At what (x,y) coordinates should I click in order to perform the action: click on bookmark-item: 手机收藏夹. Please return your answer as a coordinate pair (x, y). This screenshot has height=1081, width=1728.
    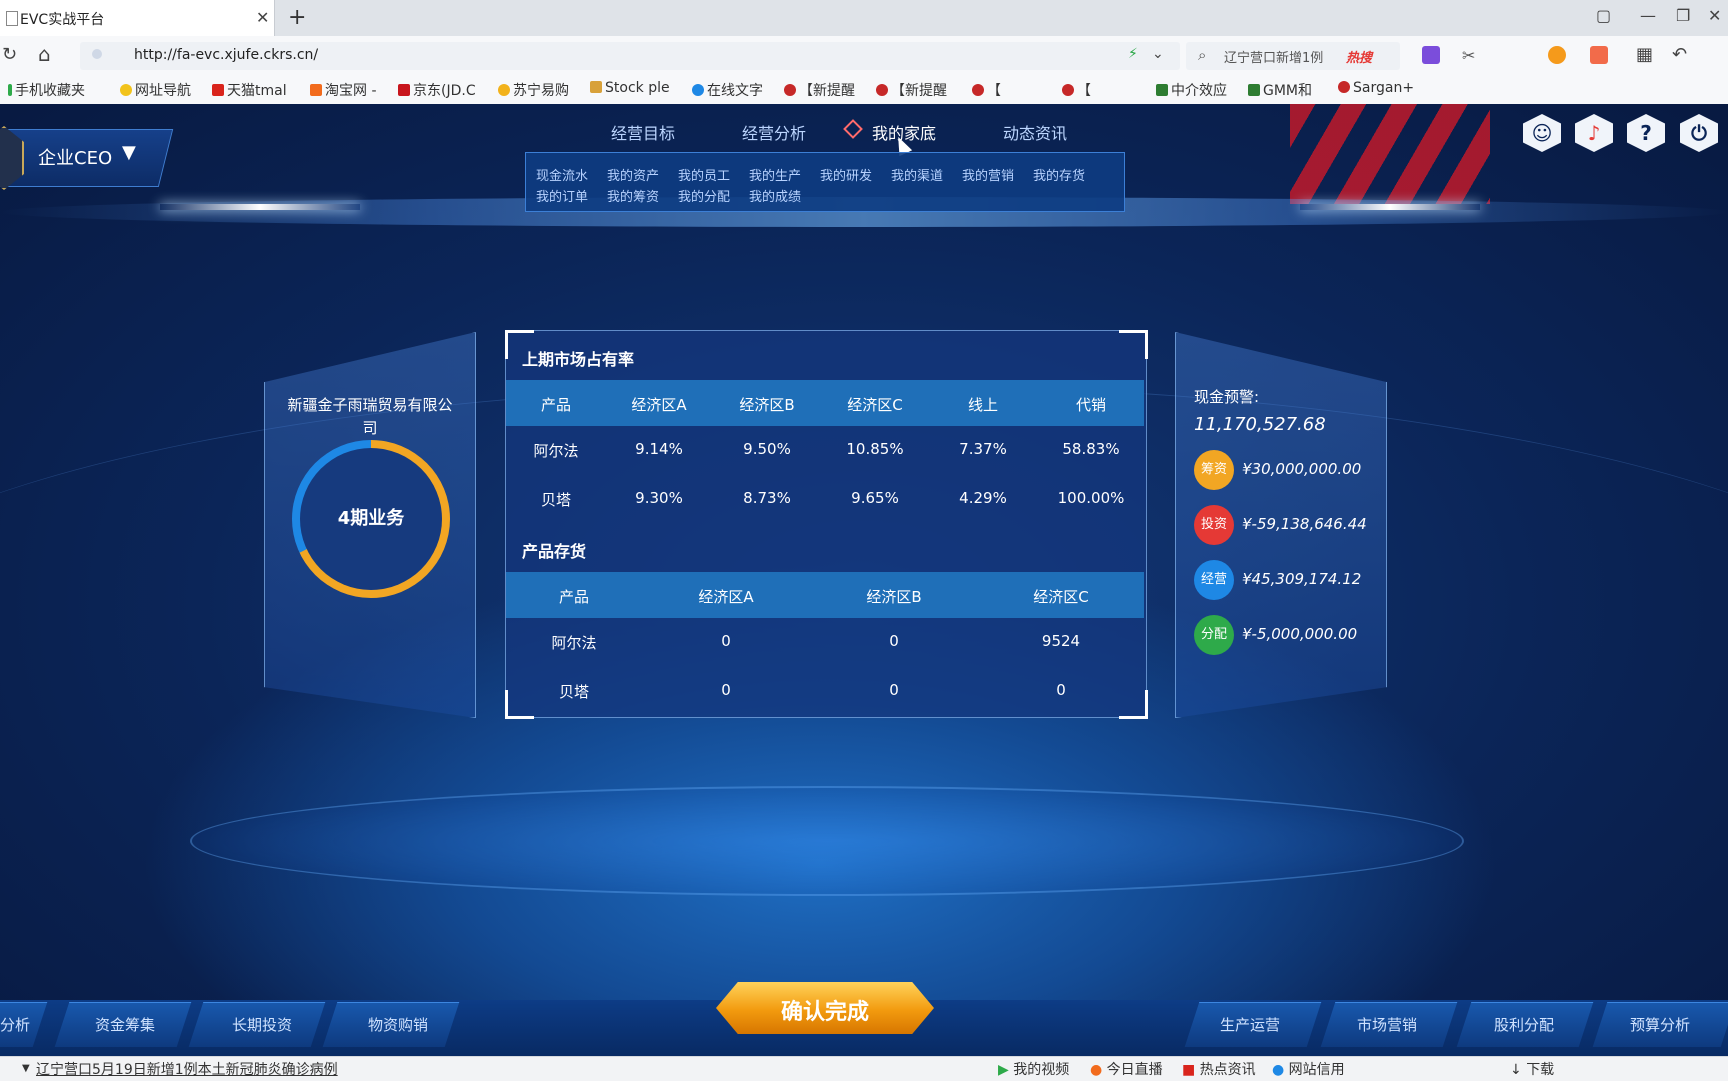
    Looking at the image, I should click on (46, 90).